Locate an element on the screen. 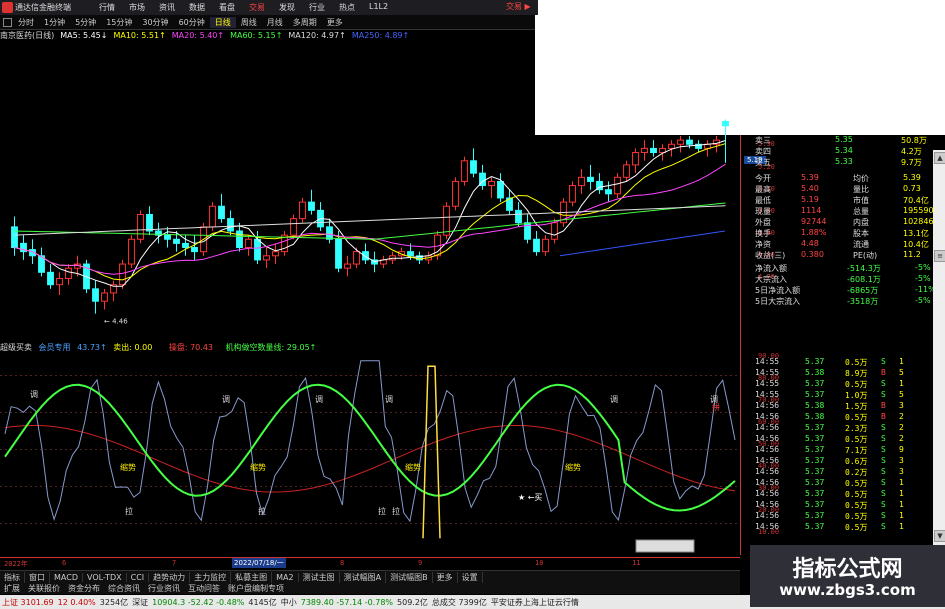  tab-test-a: 测试幅图A is located at coordinates (363, 577).